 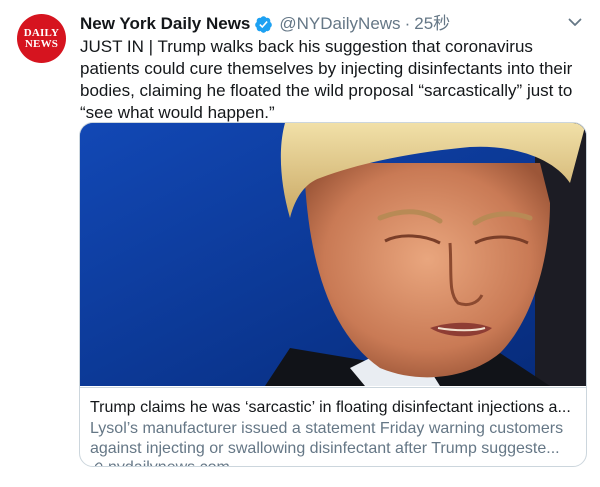 What do you see at coordinates (339, 24) in the screenshot?
I see `handle: @NYDailyNews` at bounding box center [339, 24].